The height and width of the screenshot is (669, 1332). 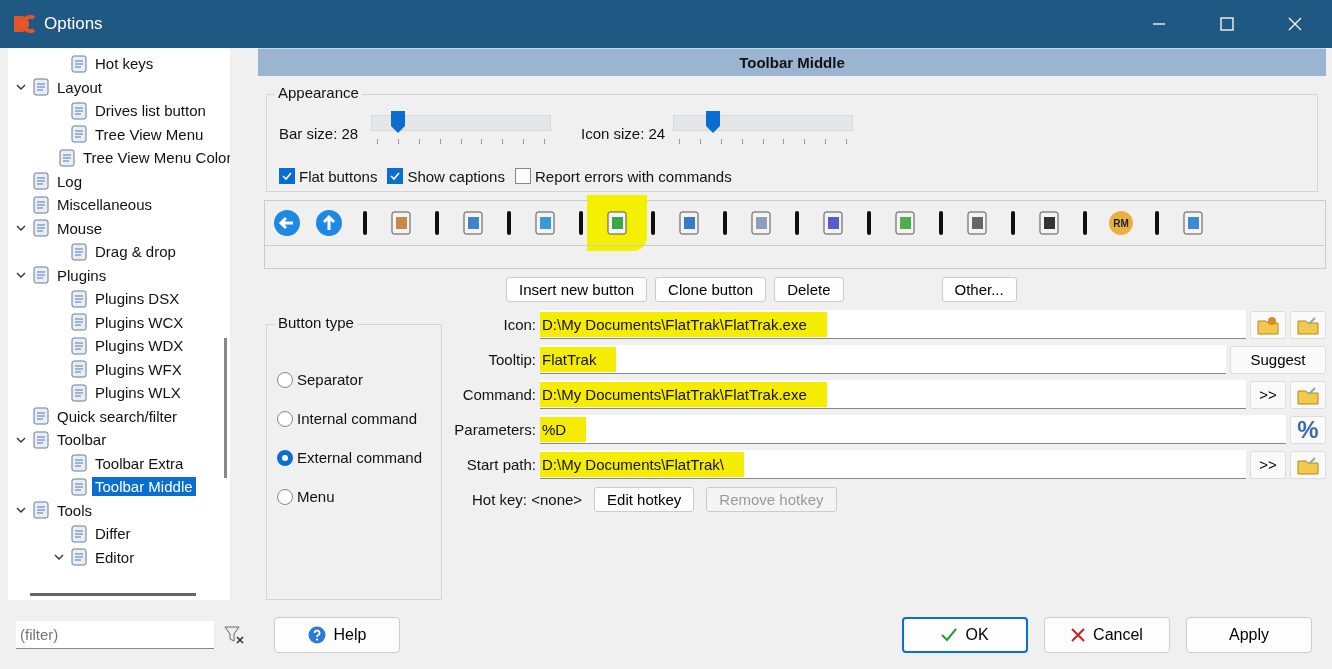 I want to click on field-label: Start path:, so click(x=500, y=464).